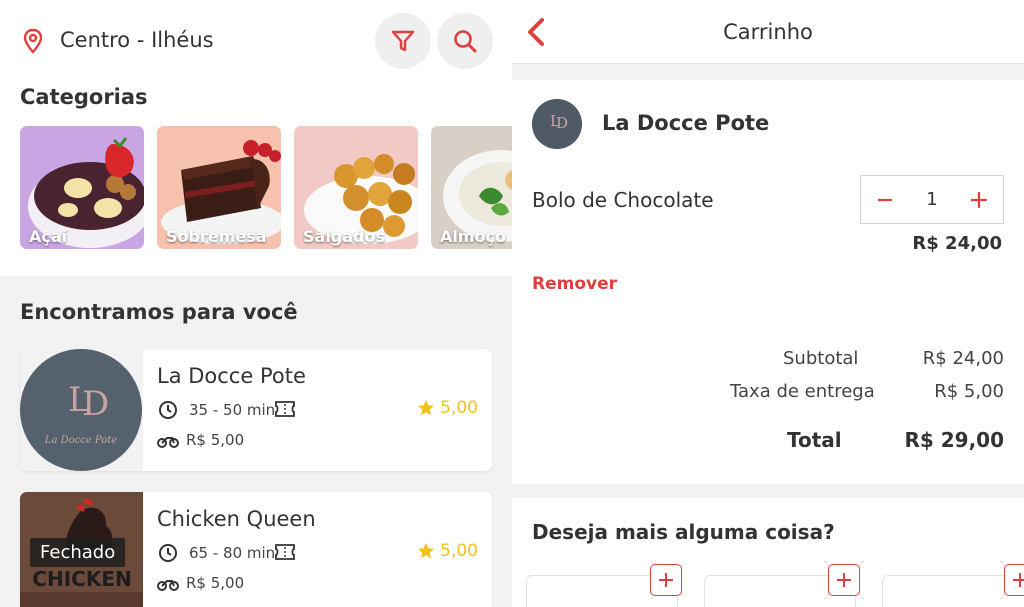  I want to click on restaurant-name: La Docce Pote, so click(231, 376).